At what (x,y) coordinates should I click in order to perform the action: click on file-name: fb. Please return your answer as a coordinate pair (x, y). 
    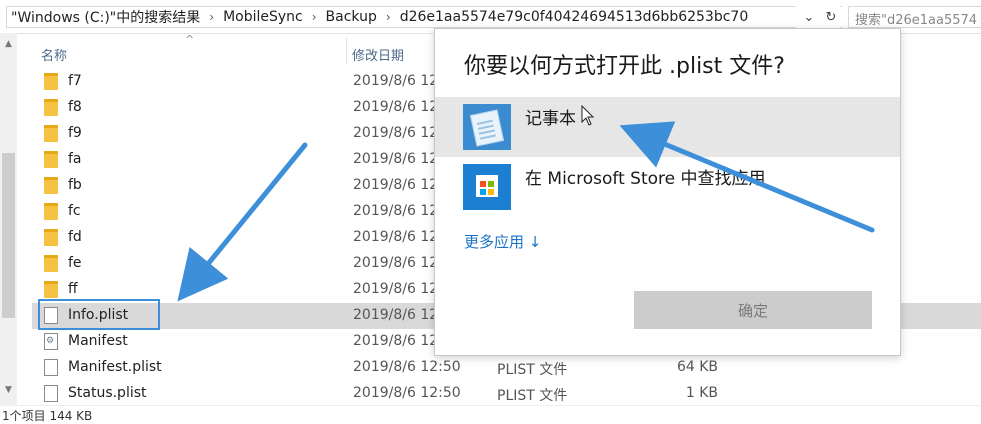
    Looking at the image, I should click on (75, 185).